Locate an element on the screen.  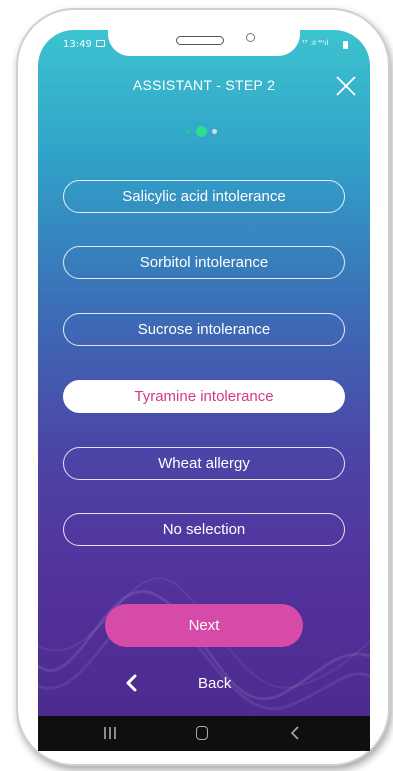
recent-apps-icon is located at coordinates (110, 733).